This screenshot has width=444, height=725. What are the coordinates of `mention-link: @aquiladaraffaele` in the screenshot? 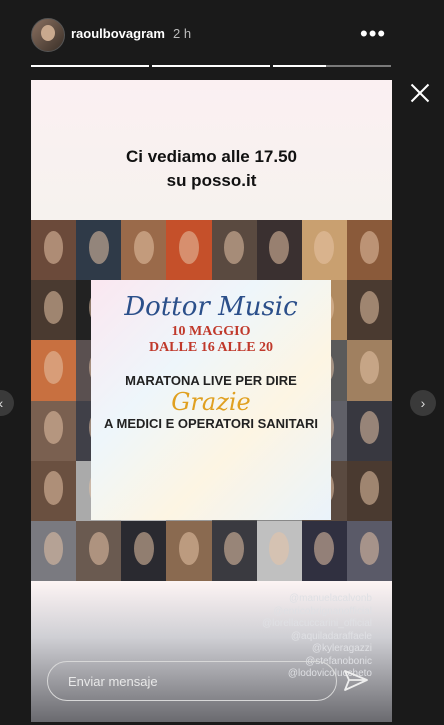 It's located at (317, 637).